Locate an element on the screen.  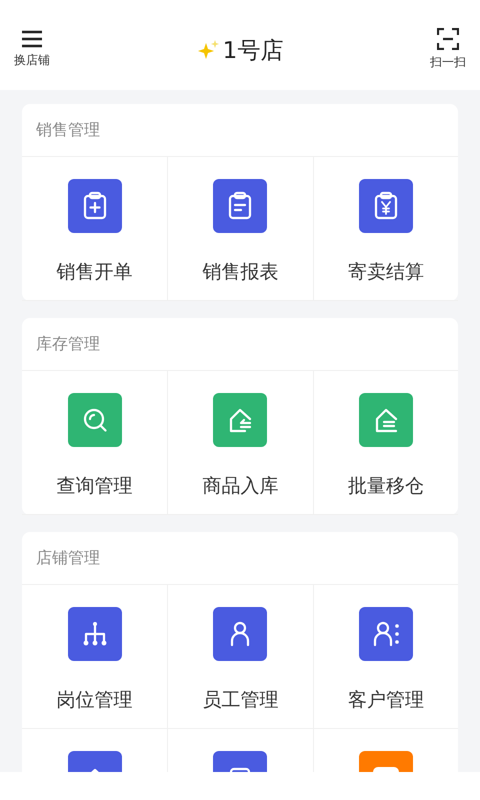
clipboard-plus-icon is located at coordinates (95, 206).